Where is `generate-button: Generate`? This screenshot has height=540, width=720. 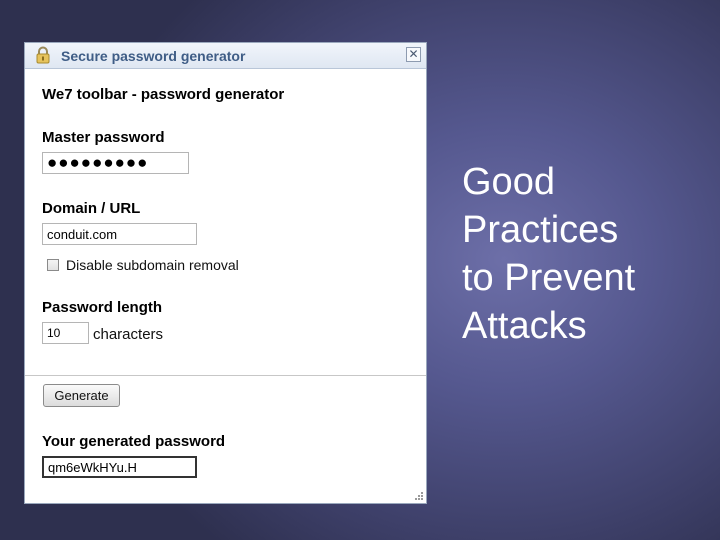 generate-button: Generate is located at coordinates (81, 395).